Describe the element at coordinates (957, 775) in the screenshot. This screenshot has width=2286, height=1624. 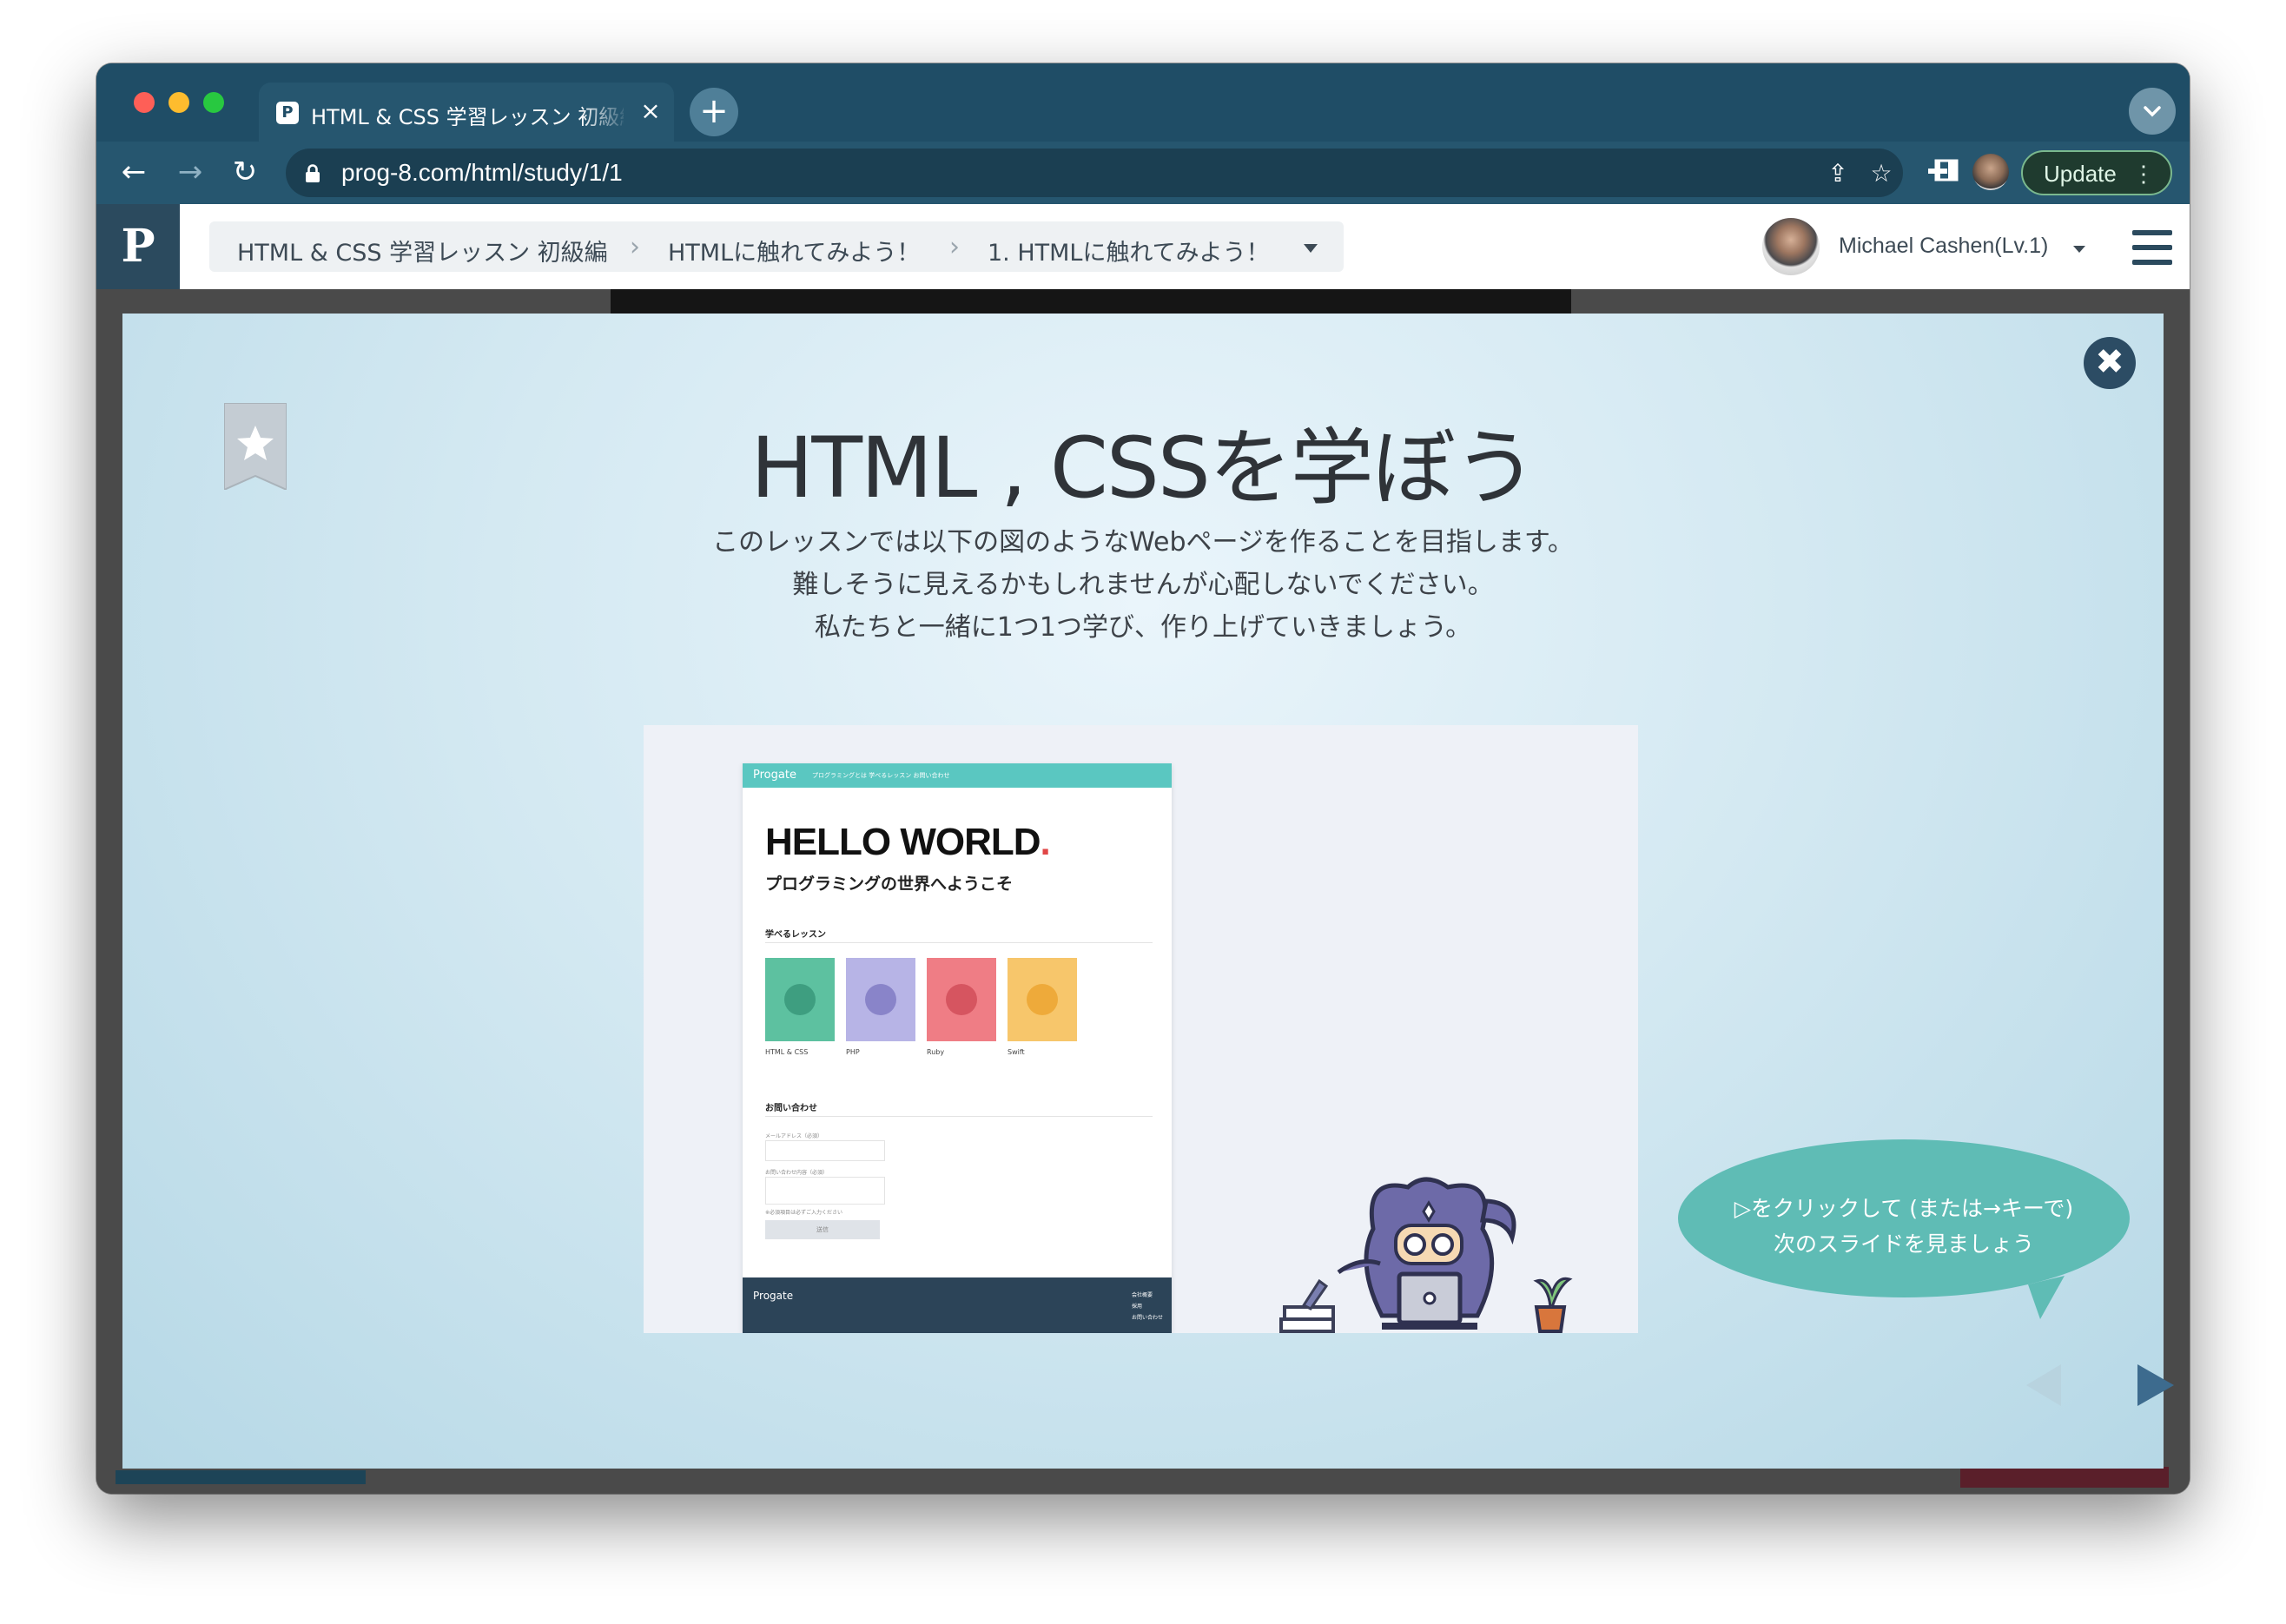
I see `mockup-header: Progate プログラミングとは 学べるレッスン お問い合わせ` at that location.